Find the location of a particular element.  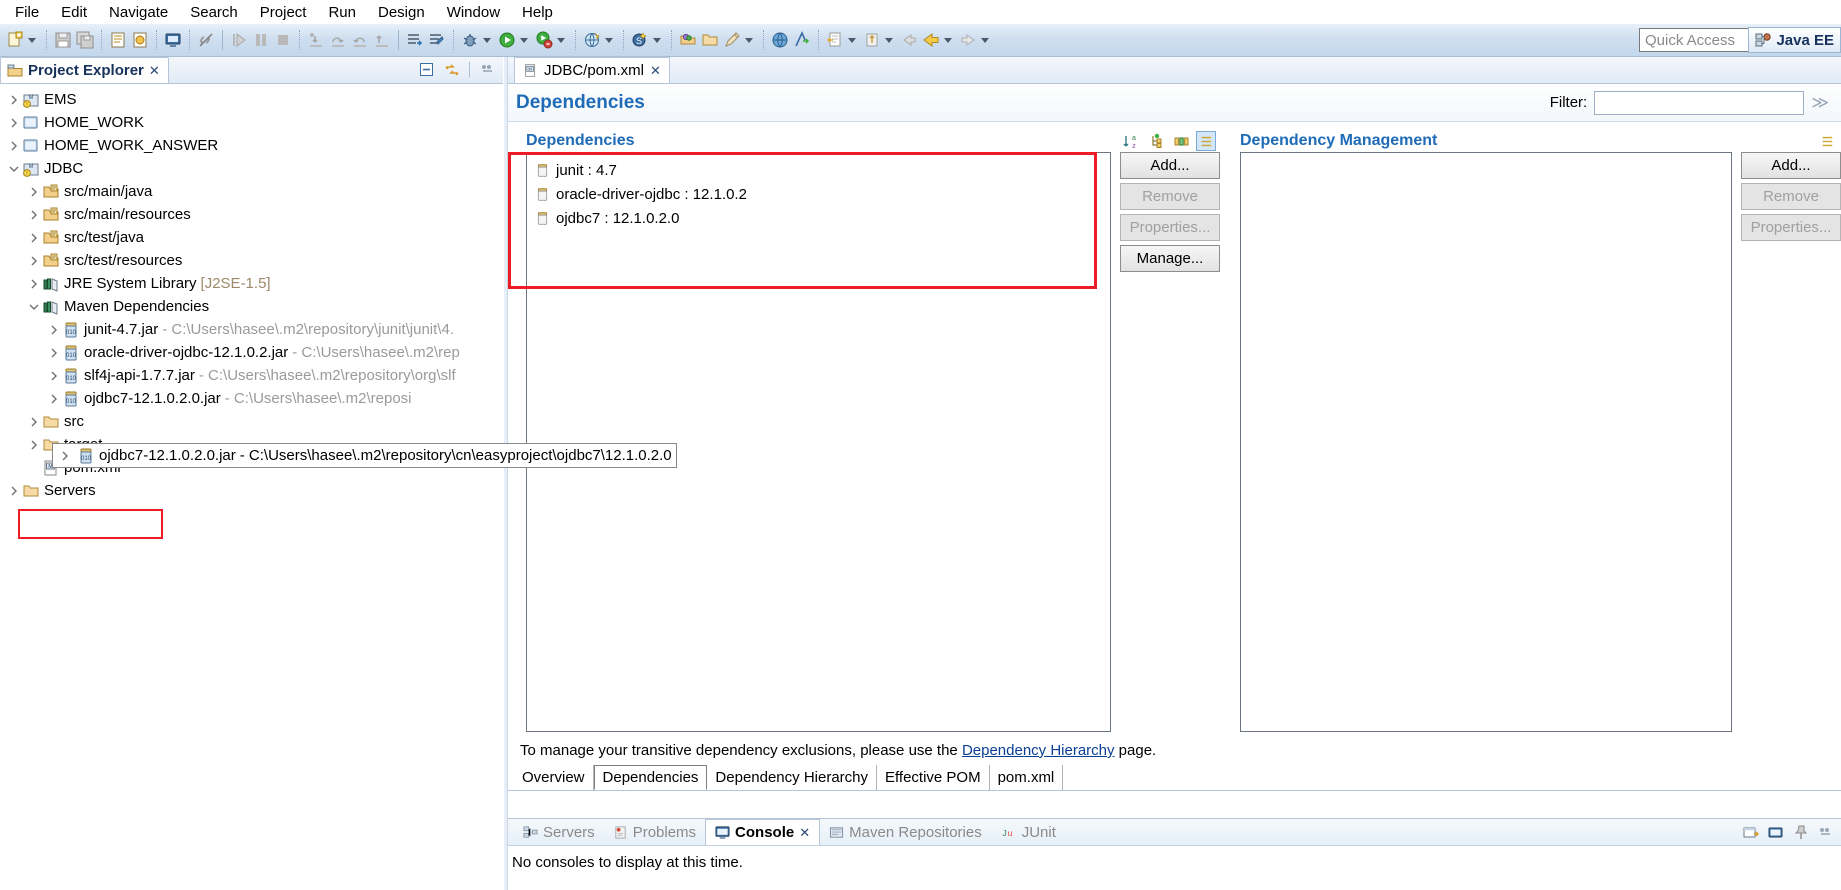

tab-junit: Ju JUnit is located at coordinates (1028, 832).